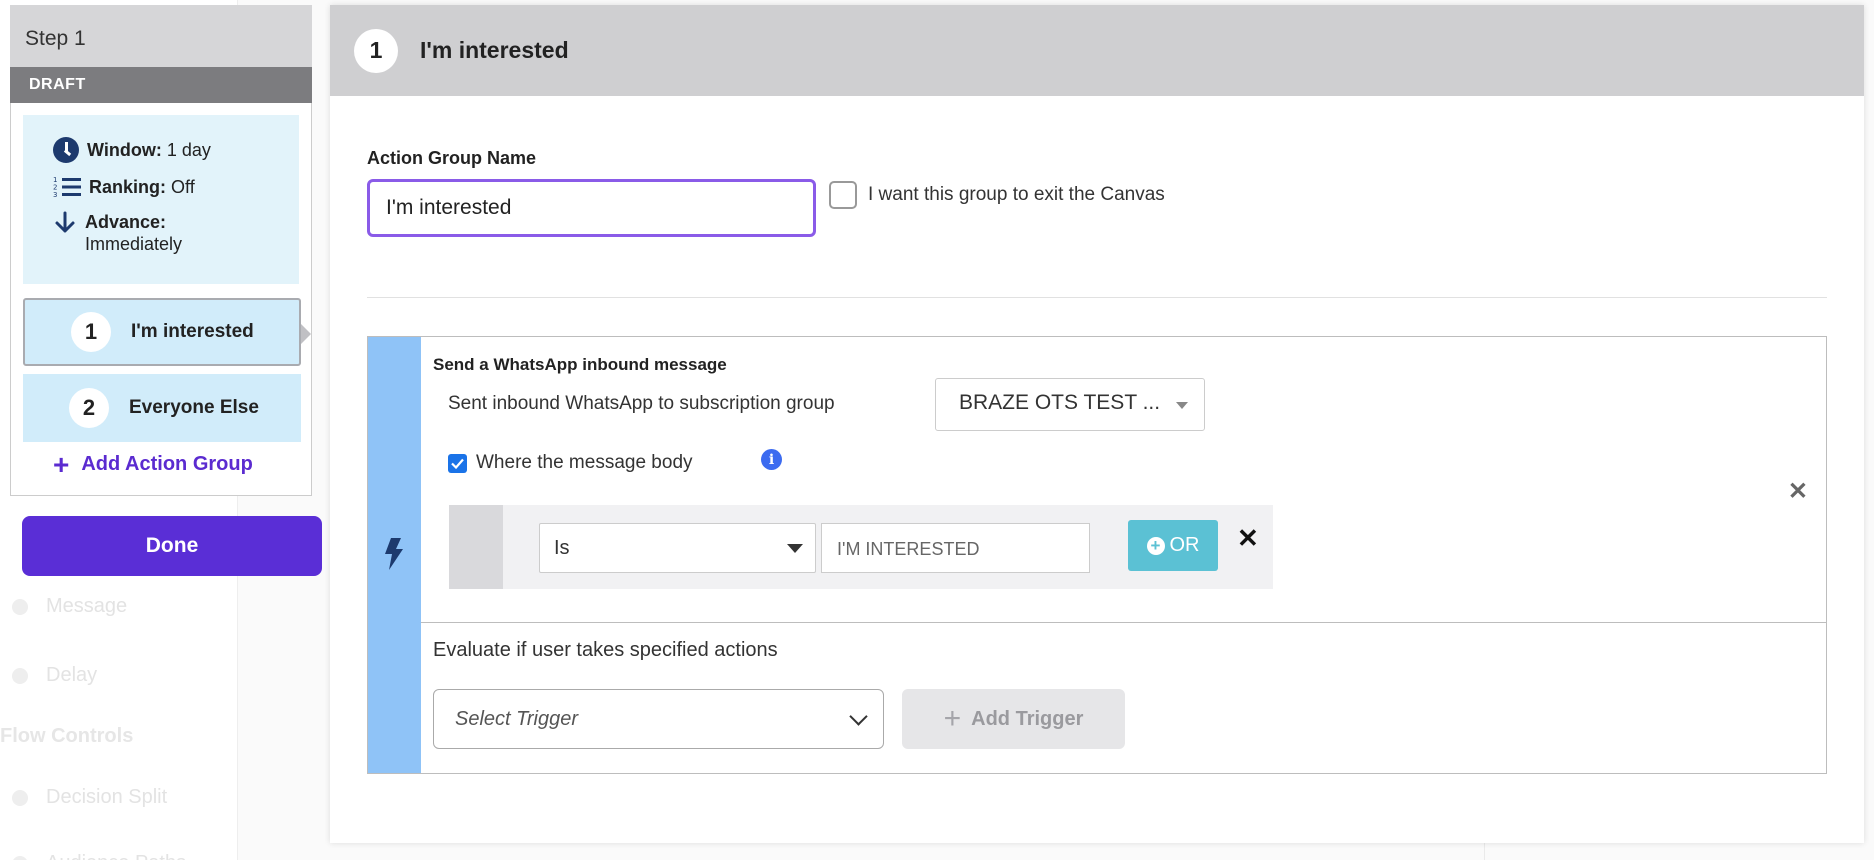 This screenshot has width=1874, height=860. I want to click on bg-decision-split-item: Decision Split, so click(83, 797).